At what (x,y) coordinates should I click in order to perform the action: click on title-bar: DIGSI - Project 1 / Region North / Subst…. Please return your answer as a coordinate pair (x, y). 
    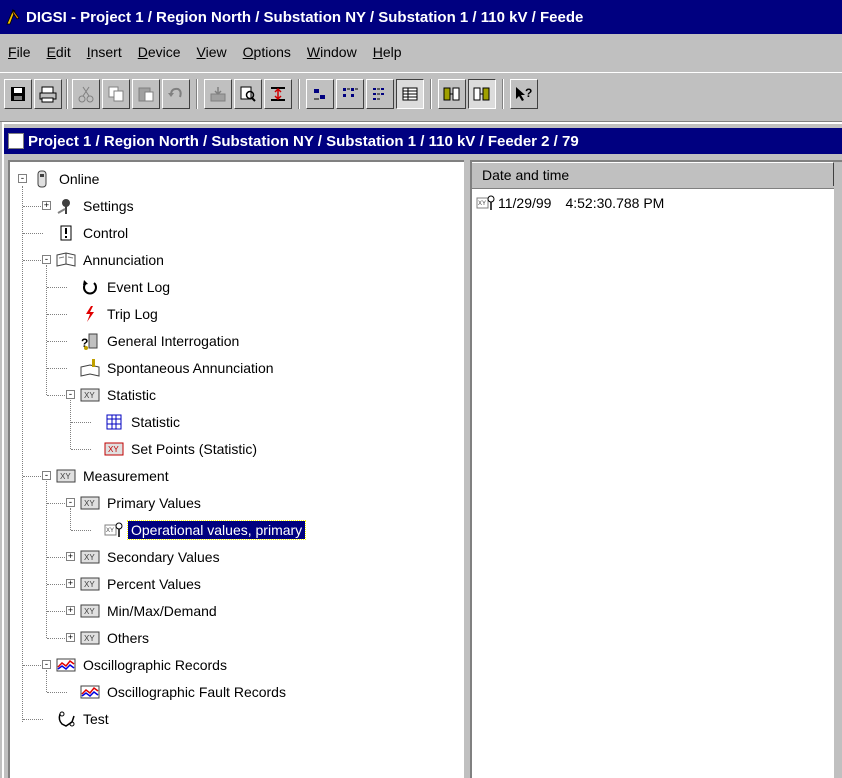
    Looking at the image, I should click on (421, 17).